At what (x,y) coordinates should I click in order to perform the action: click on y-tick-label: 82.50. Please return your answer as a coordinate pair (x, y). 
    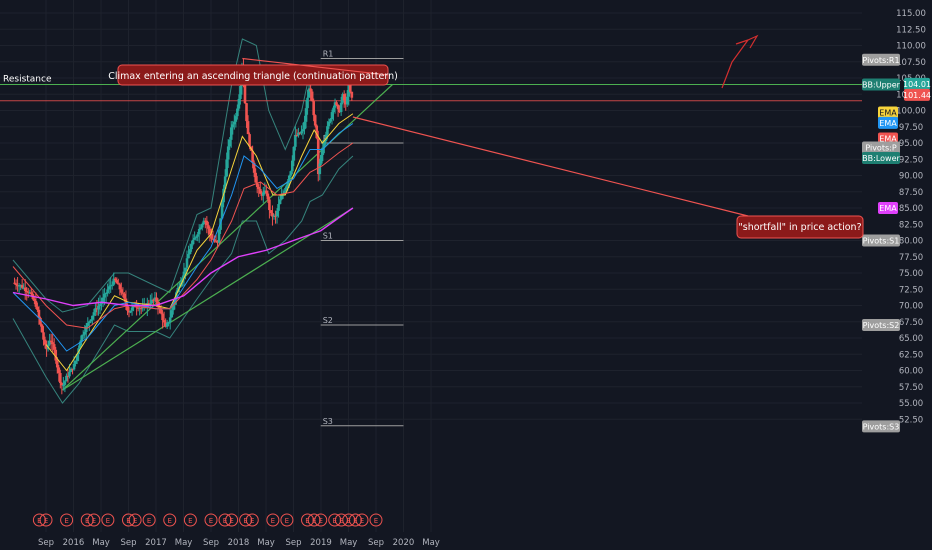
    Looking at the image, I should click on (911, 225).